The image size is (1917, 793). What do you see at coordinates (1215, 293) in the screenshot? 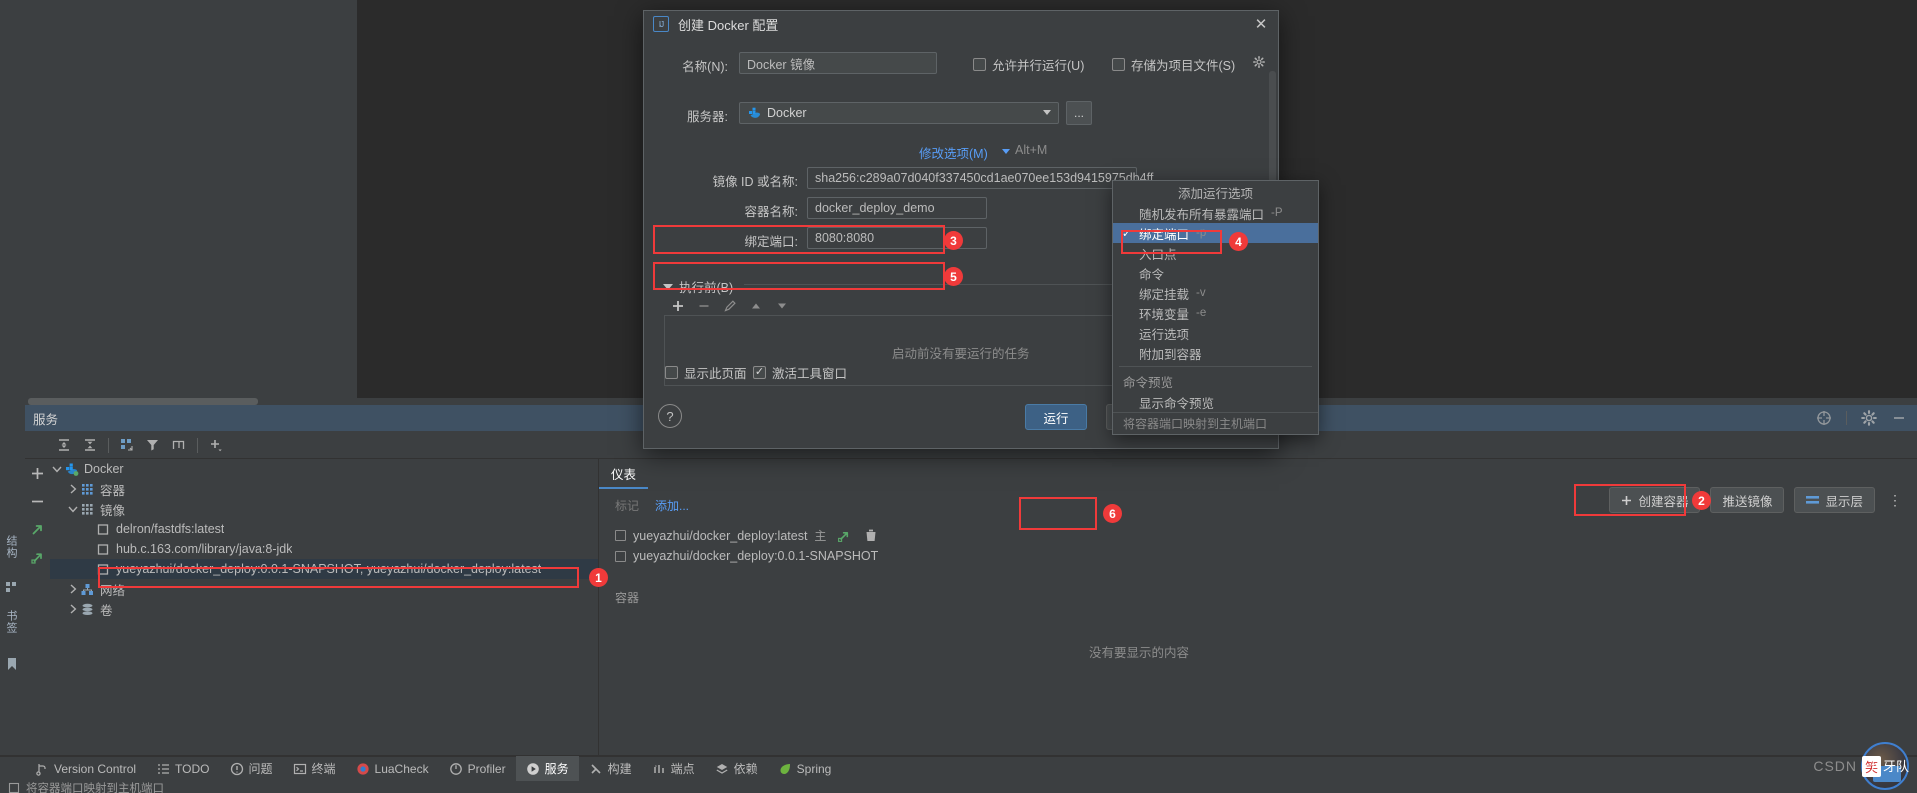
I see `menu-item-4: 绑定挂载 -v` at bounding box center [1215, 293].